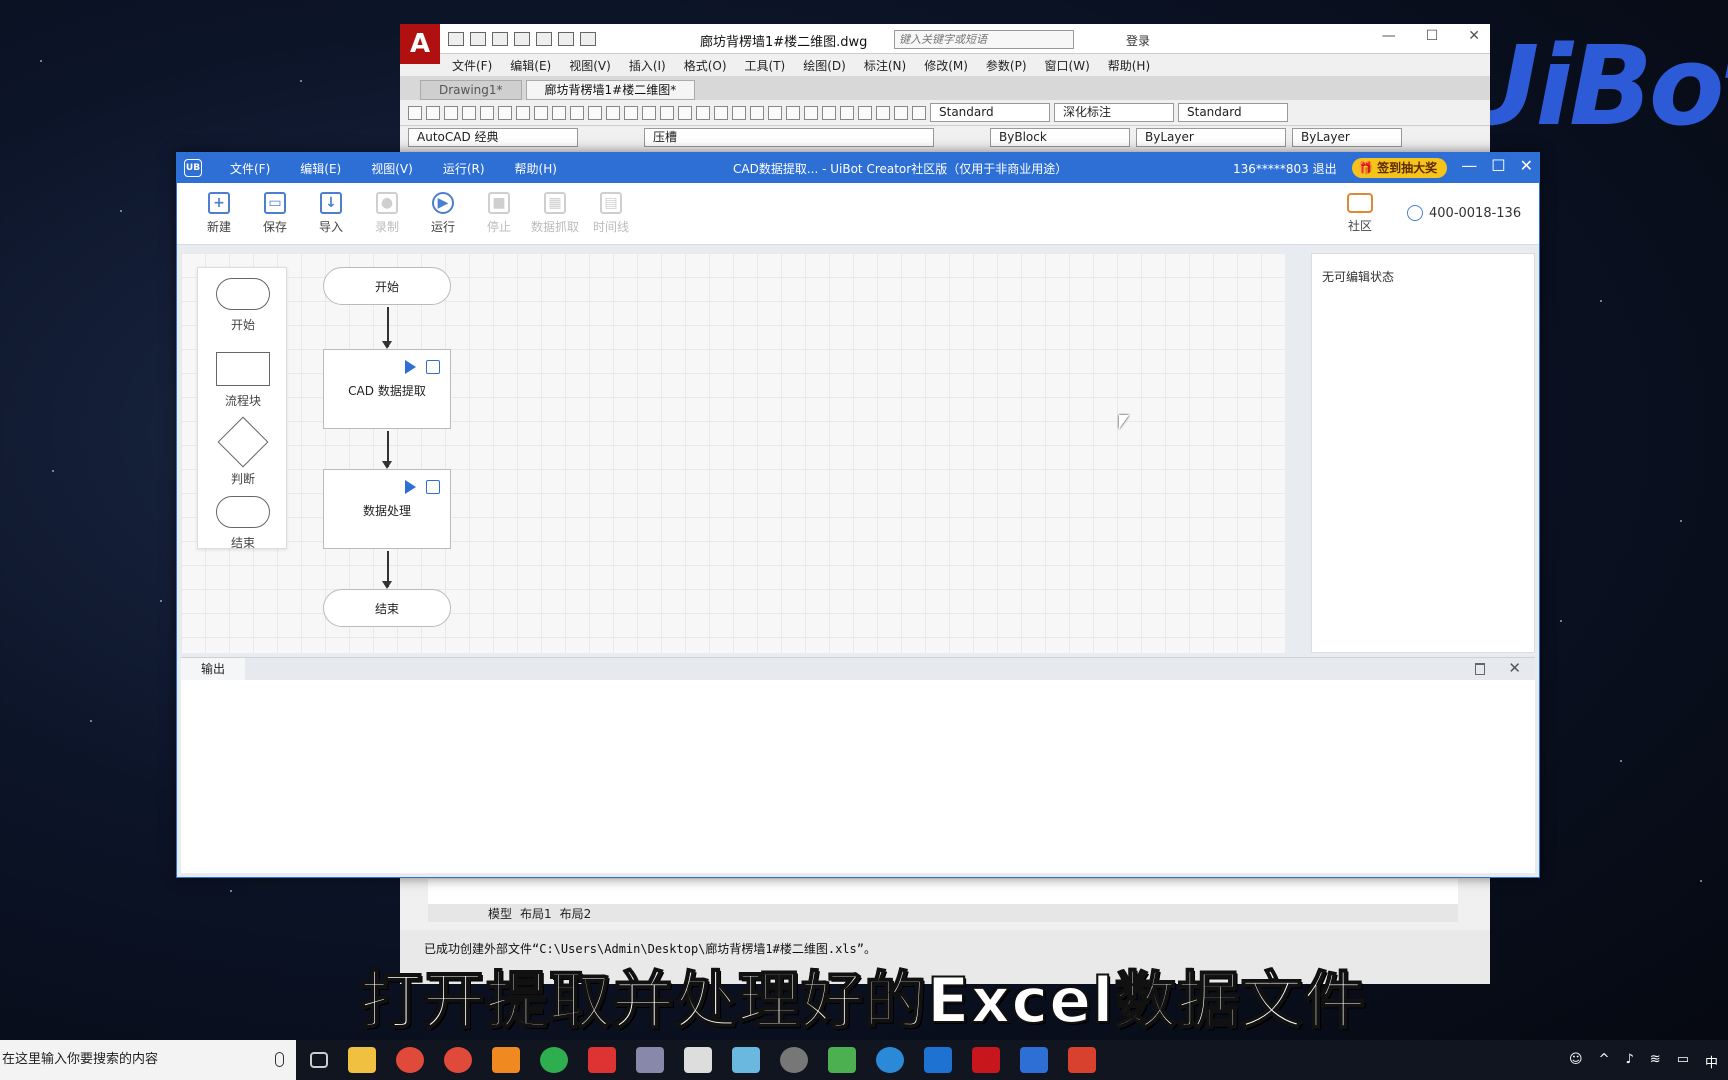 The height and width of the screenshot is (1080, 1728). I want to click on cad-layout-tab-model: 模型, so click(500, 913).